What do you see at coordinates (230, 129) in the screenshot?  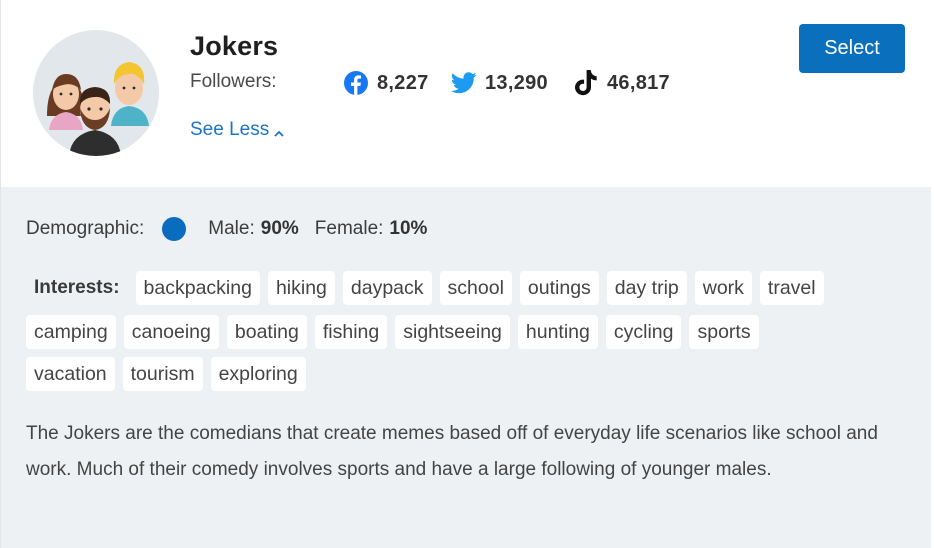 I see `see-less-label: See Less` at bounding box center [230, 129].